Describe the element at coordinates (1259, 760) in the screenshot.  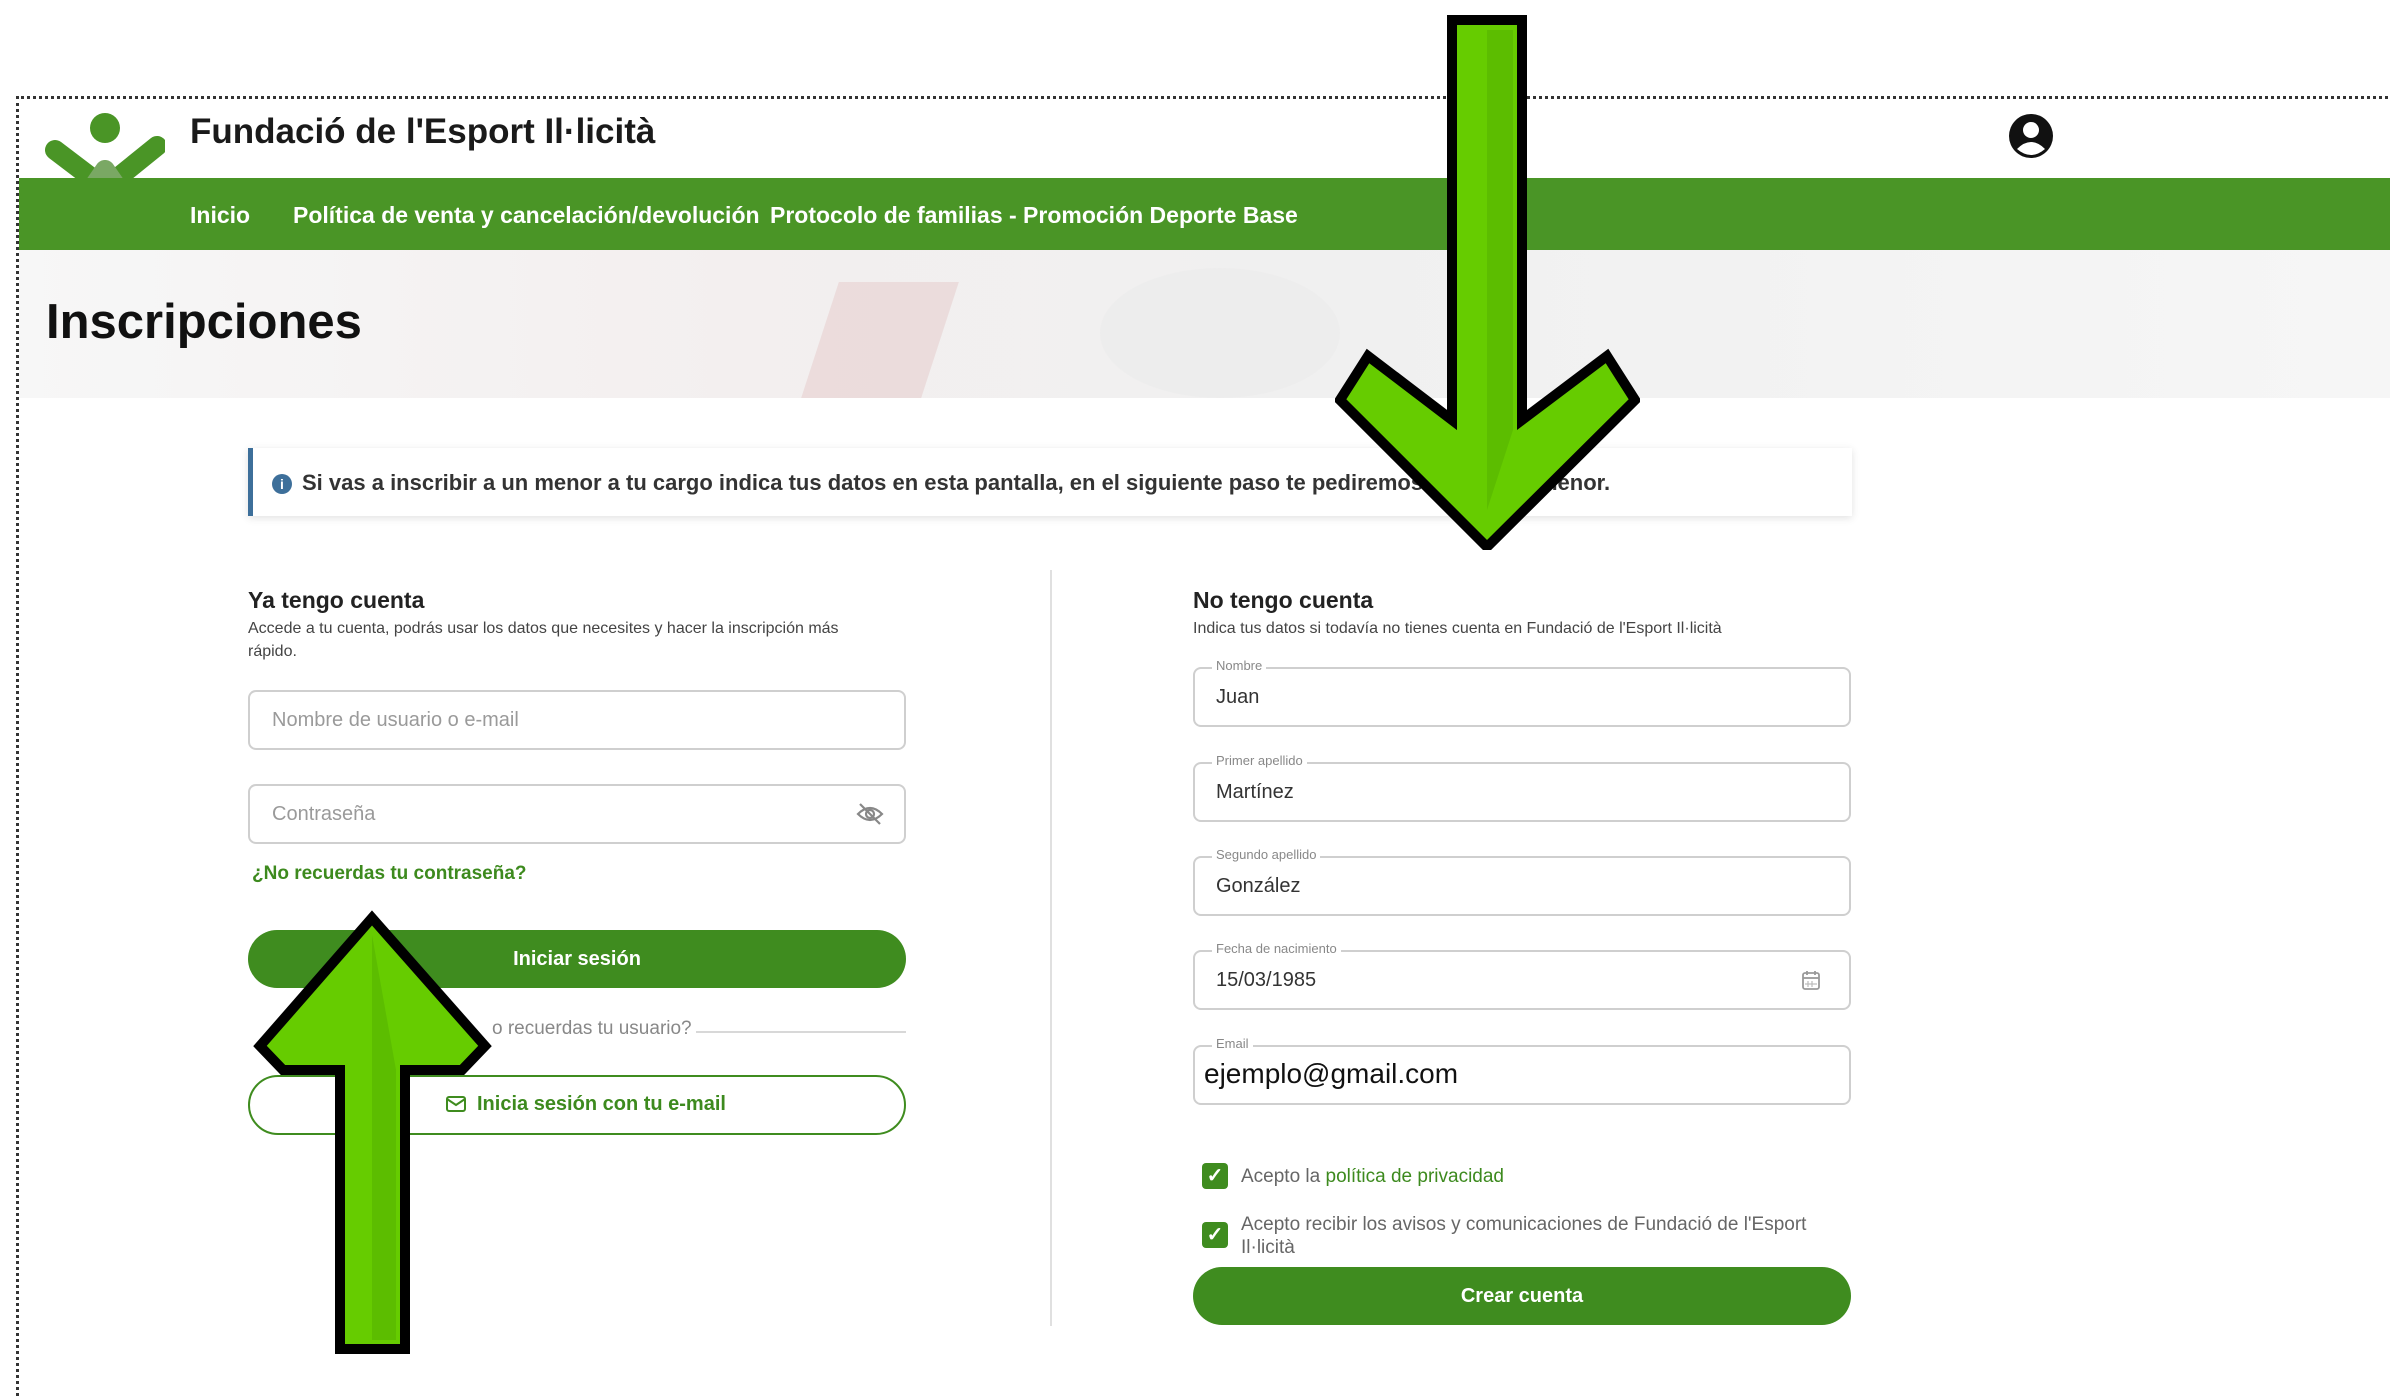
I see `first-surname-label: Primer apellido` at that location.